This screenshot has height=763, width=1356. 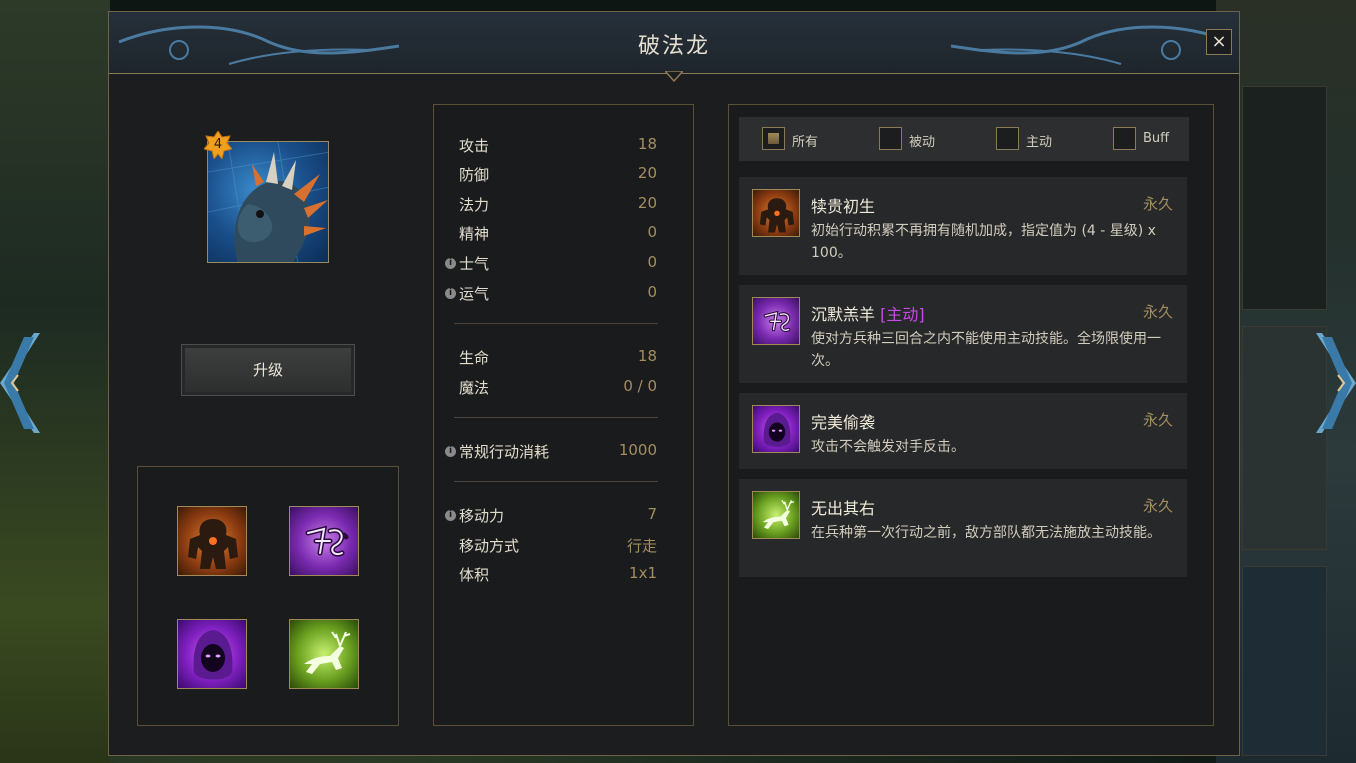 What do you see at coordinates (986, 533) in the screenshot?
I see `ability-description: 在兵种第一次行动之前，敌方部队都无法施放主动技能。` at bounding box center [986, 533].